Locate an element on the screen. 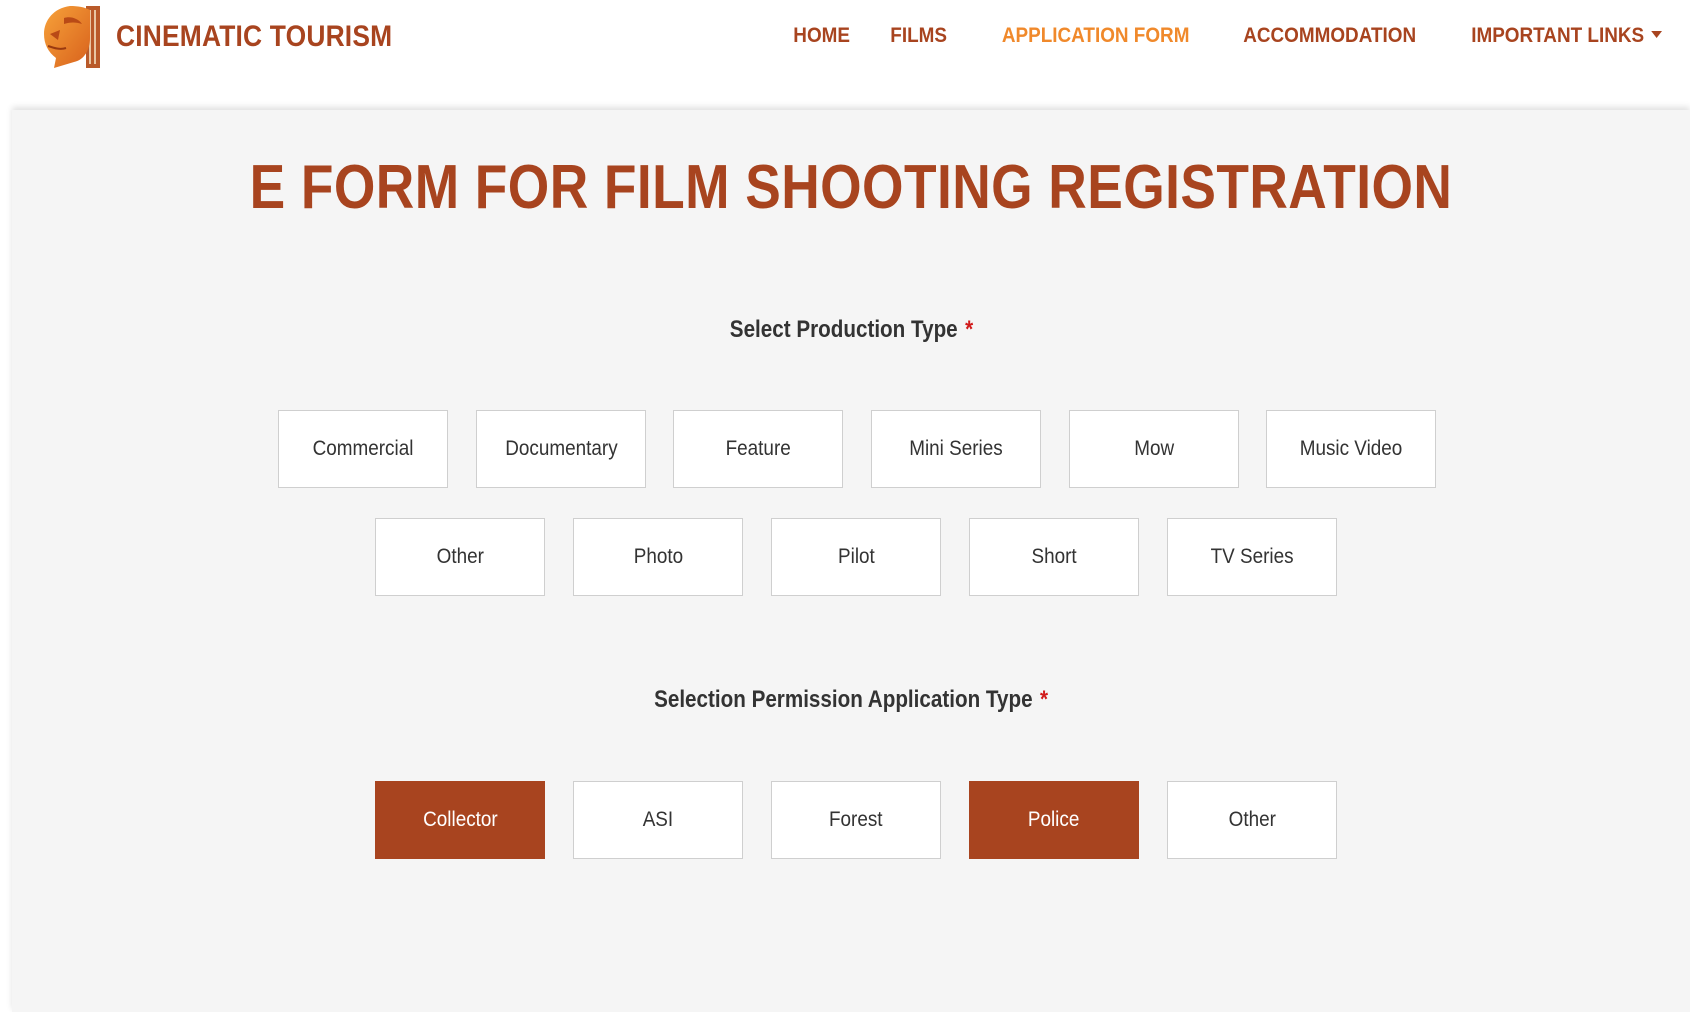 The image size is (1690, 1012). option-label: Forest is located at coordinates (856, 819).